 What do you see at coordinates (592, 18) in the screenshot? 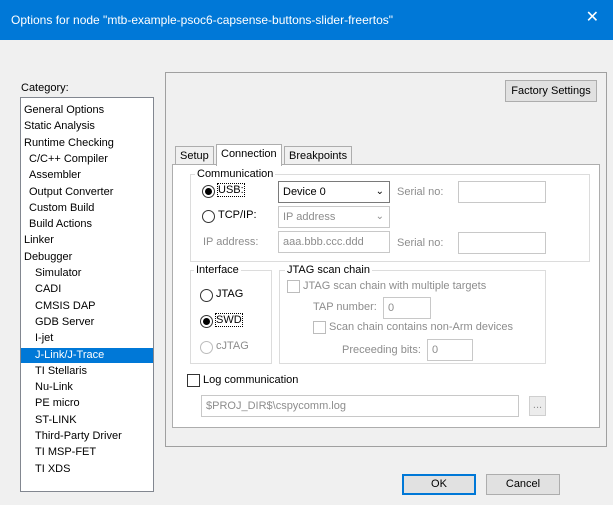
I see `close-icon: ✕` at bounding box center [592, 18].